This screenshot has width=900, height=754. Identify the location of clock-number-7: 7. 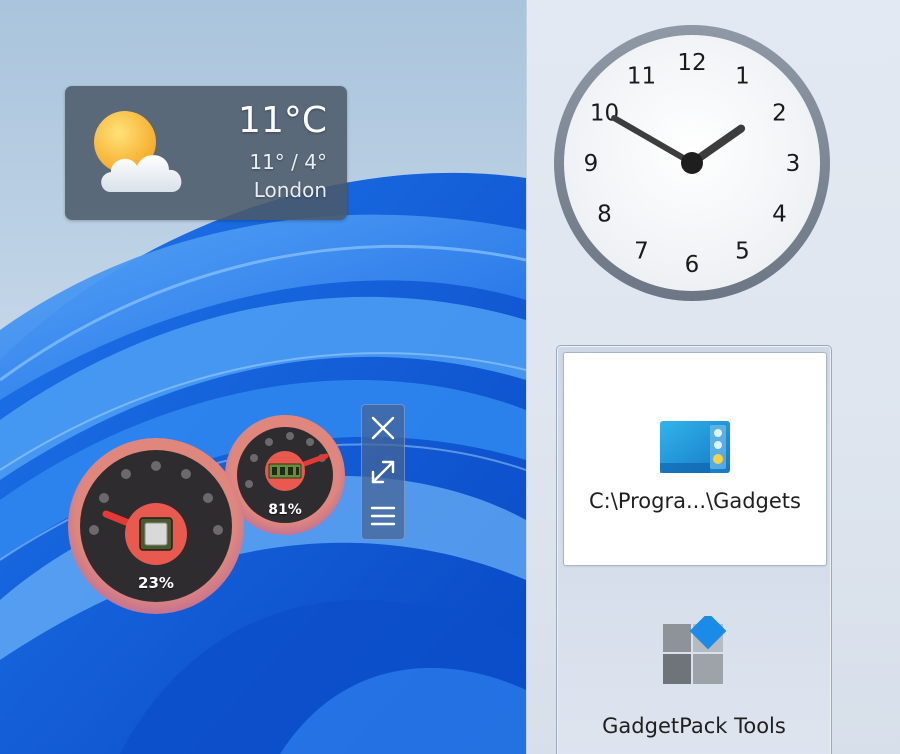
(641, 252).